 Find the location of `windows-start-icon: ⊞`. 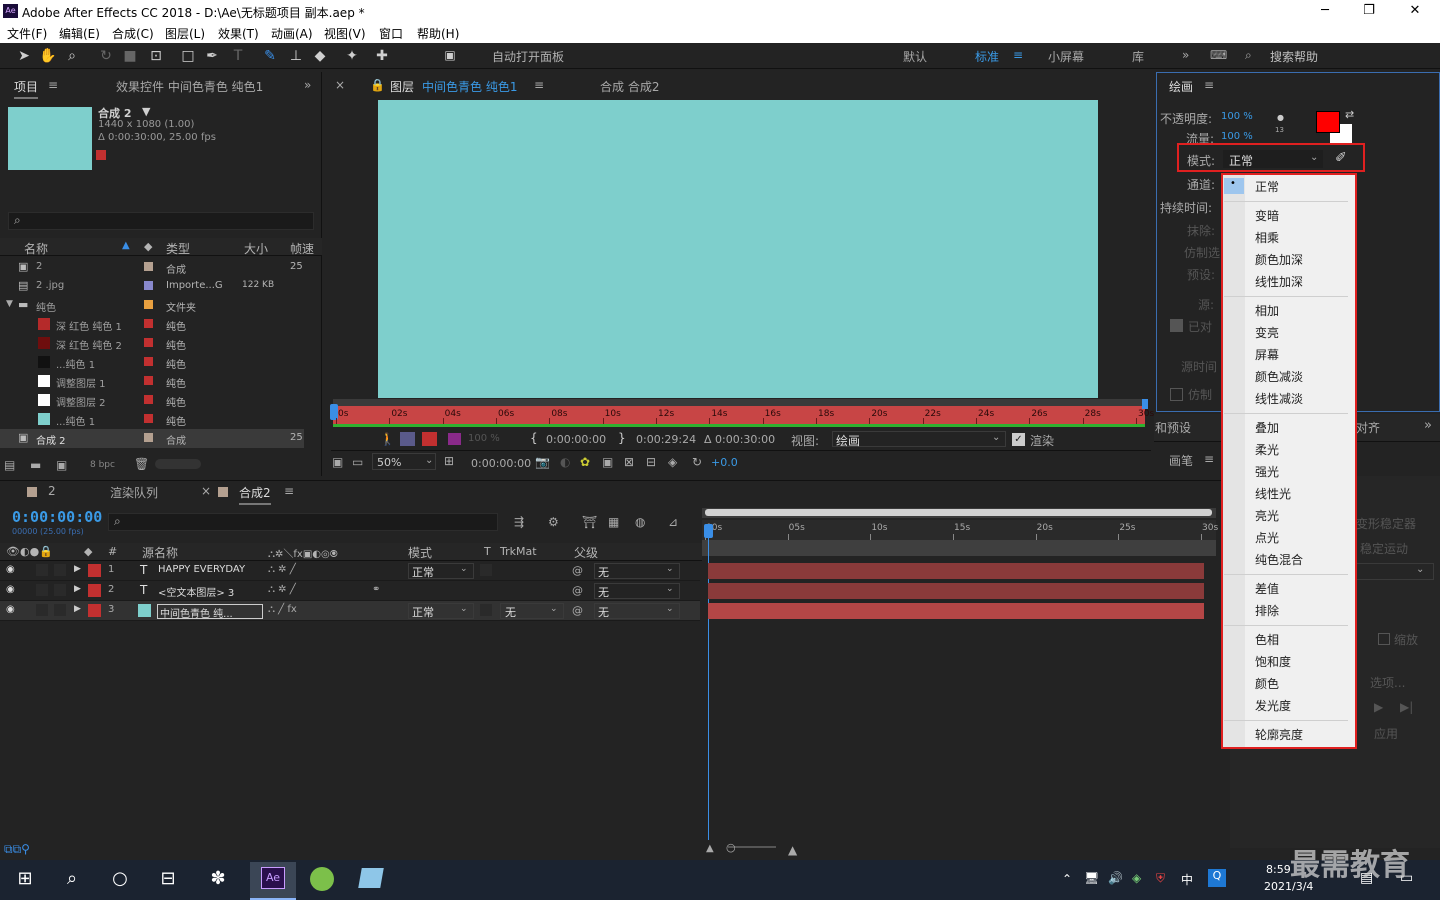

windows-start-icon: ⊞ is located at coordinates (25, 881).